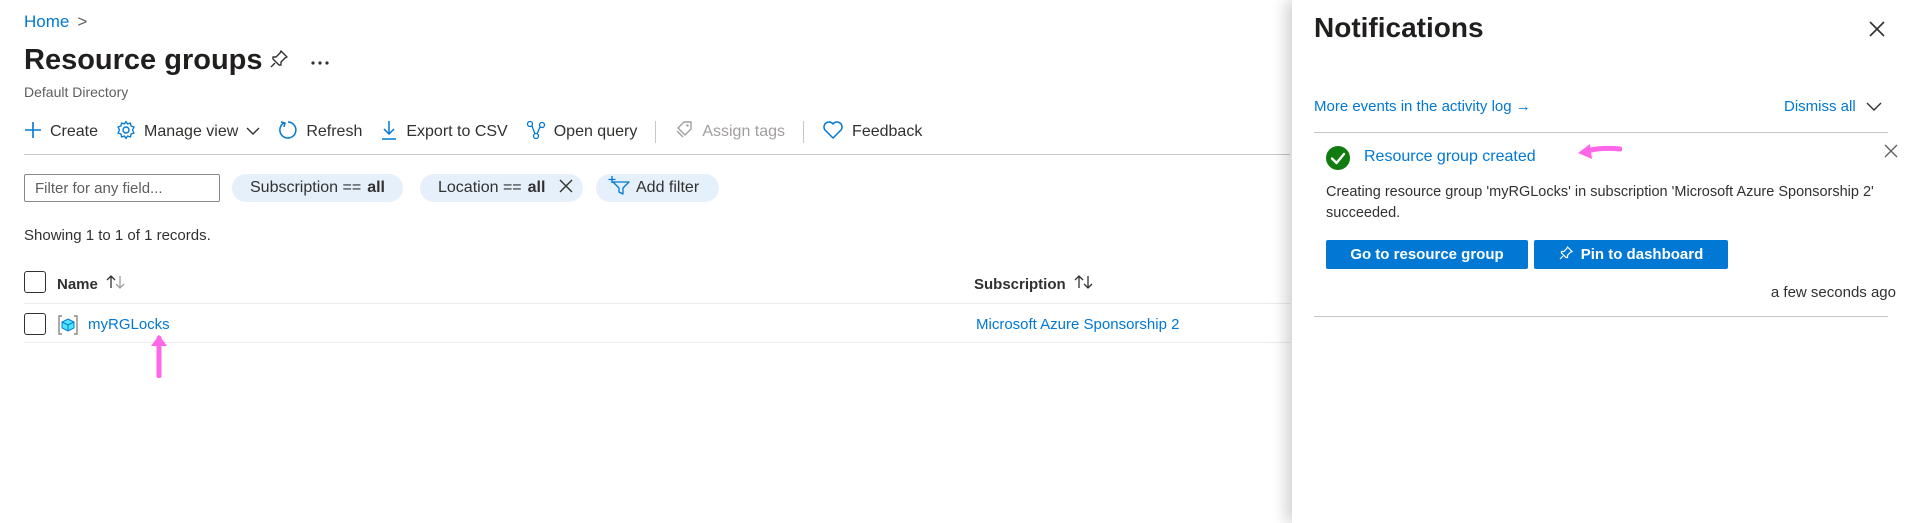 The height and width of the screenshot is (523, 1920). What do you see at coordinates (76, 92) in the screenshot?
I see `page-subtitle: Default Directory` at bounding box center [76, 92].